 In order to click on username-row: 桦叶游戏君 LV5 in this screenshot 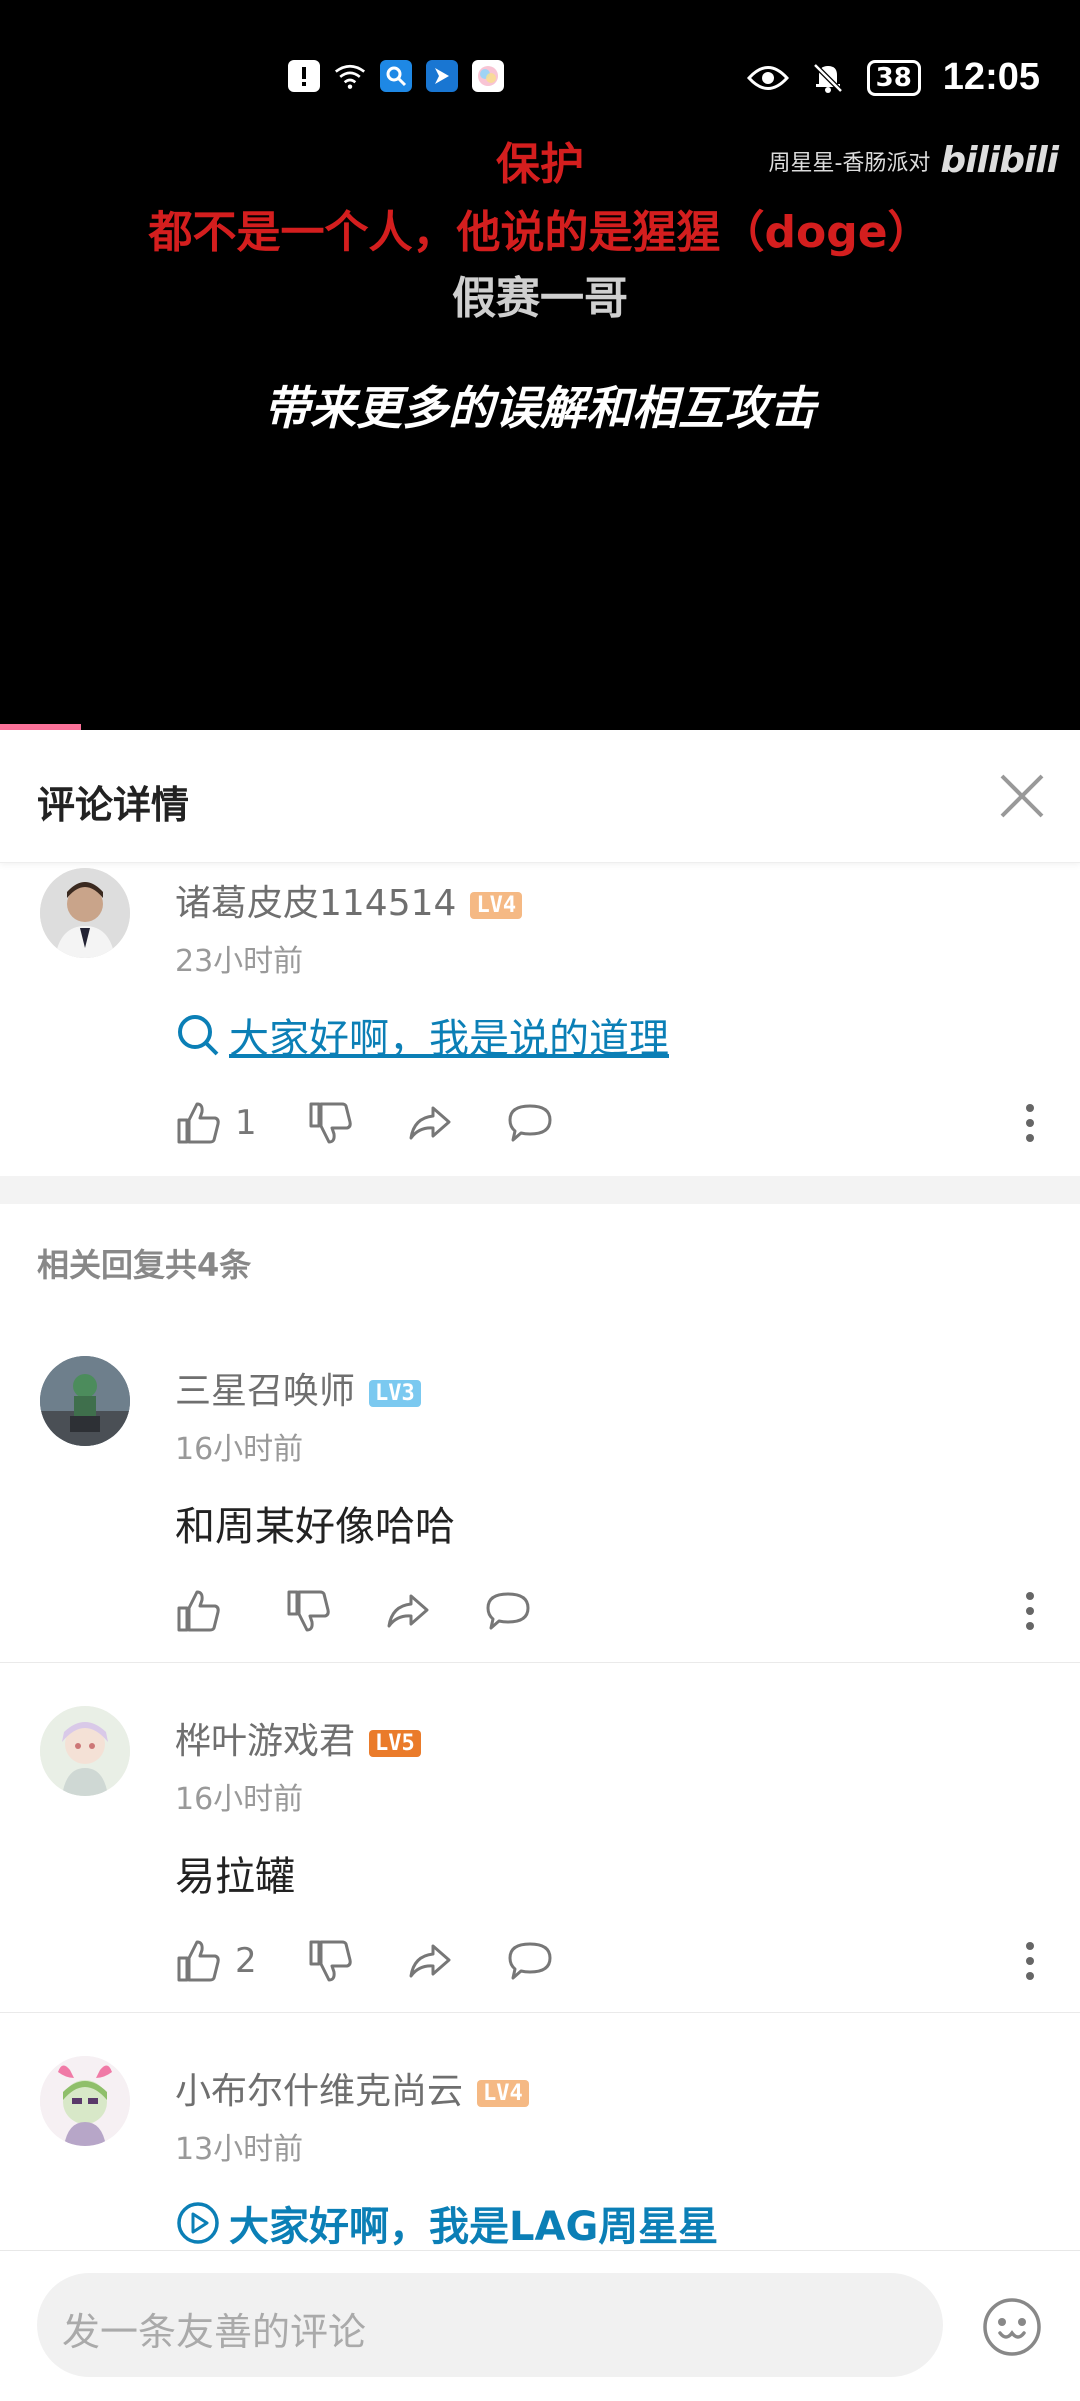, I will do `click(298, 1738)`.